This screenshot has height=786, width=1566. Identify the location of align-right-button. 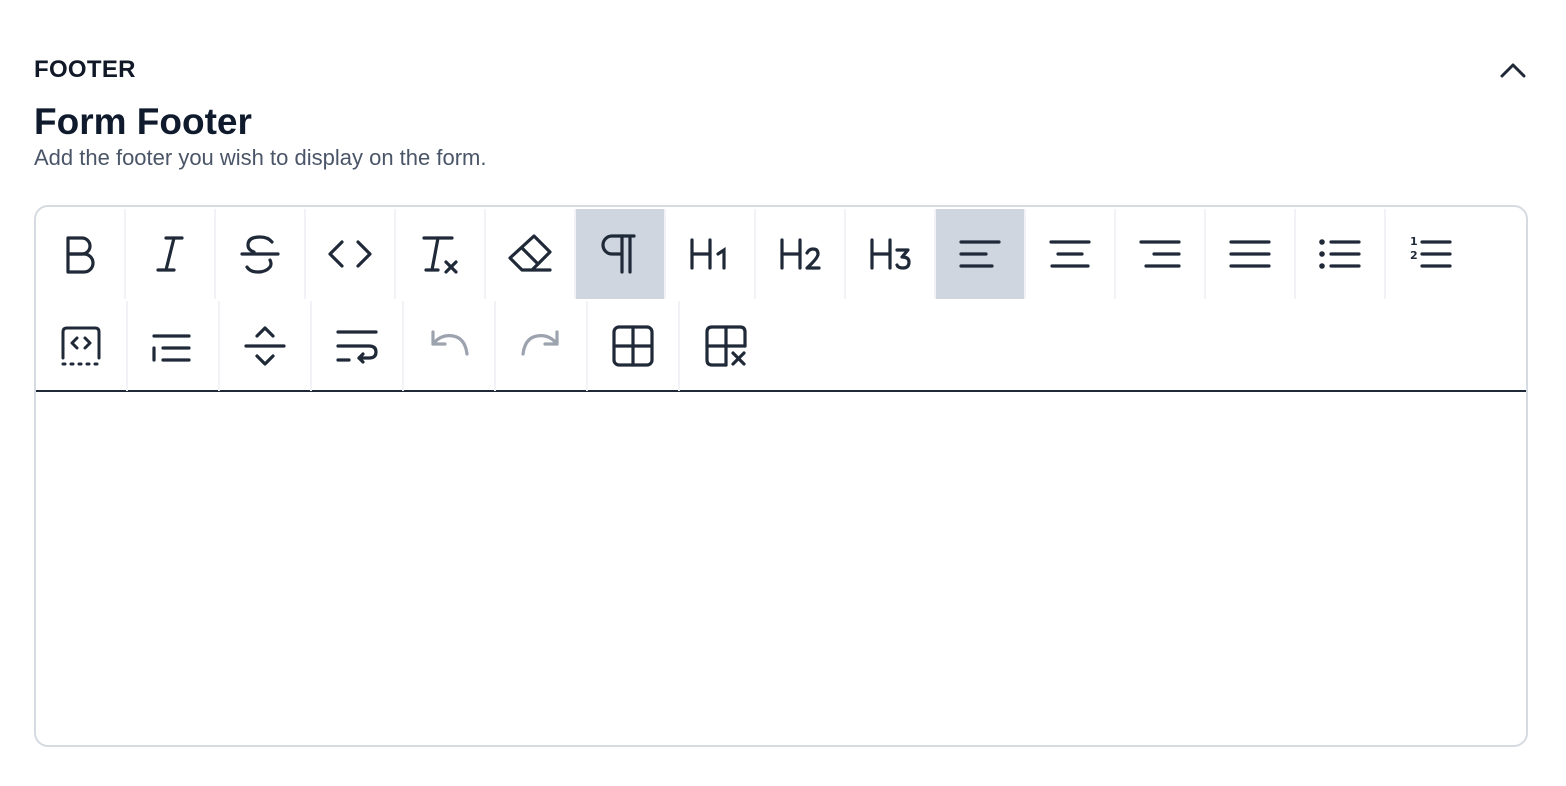
(1161, 254).